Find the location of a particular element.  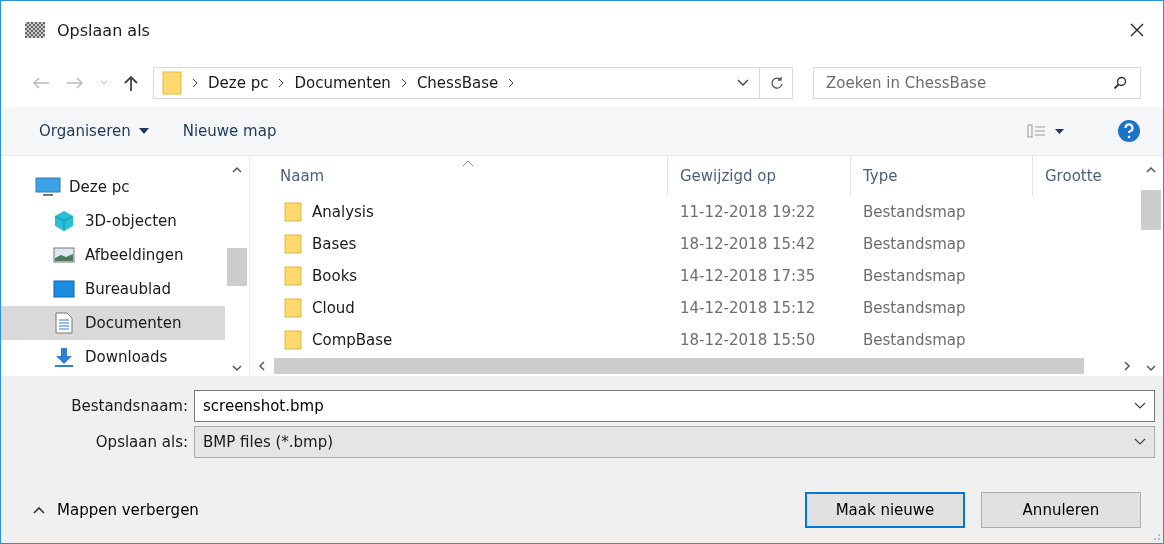

sidebar-item: Documenten is located at coordinates (113, 323).